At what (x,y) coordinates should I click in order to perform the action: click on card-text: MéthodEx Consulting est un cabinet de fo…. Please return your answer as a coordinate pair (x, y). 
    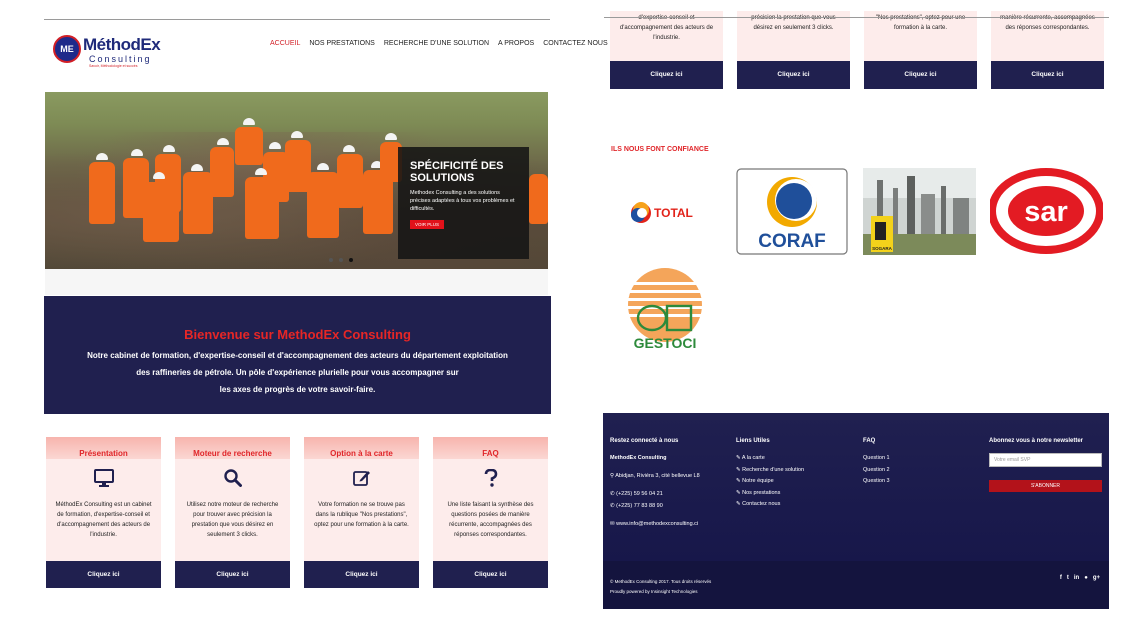
    Looking at the image, I should click on (103, 520).